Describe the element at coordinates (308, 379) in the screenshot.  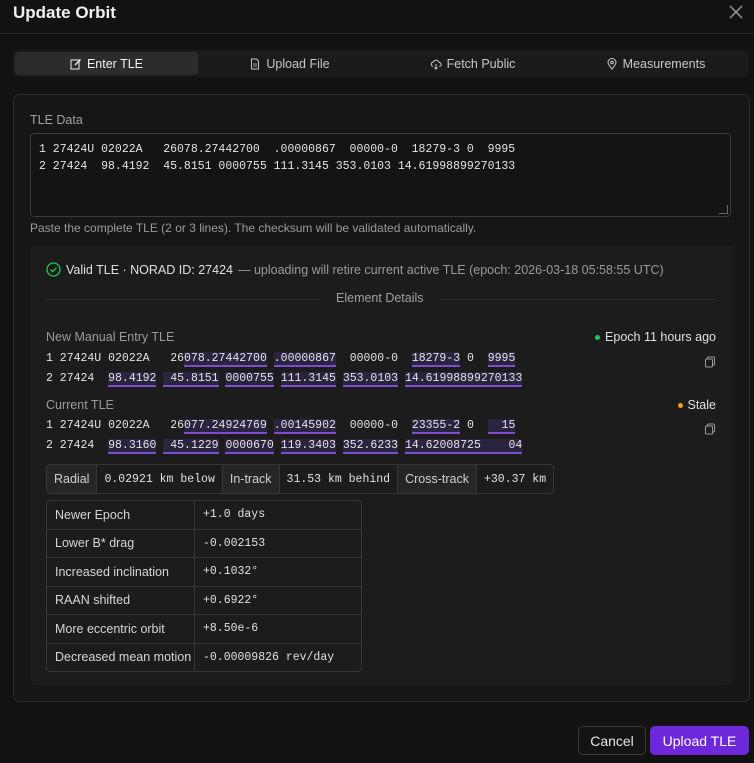
I see `changed-field: 111.3145` at that location.